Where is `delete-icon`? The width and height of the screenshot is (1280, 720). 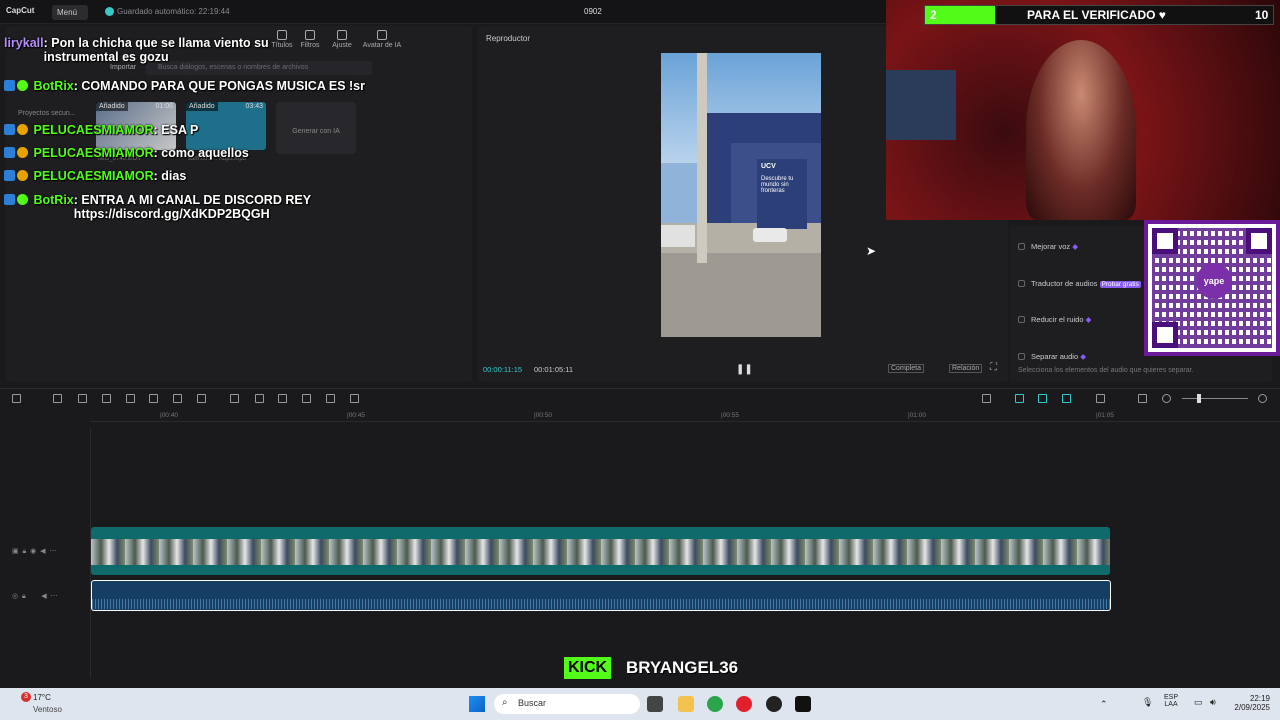
delete-icon is located at coordinates (177, 398).